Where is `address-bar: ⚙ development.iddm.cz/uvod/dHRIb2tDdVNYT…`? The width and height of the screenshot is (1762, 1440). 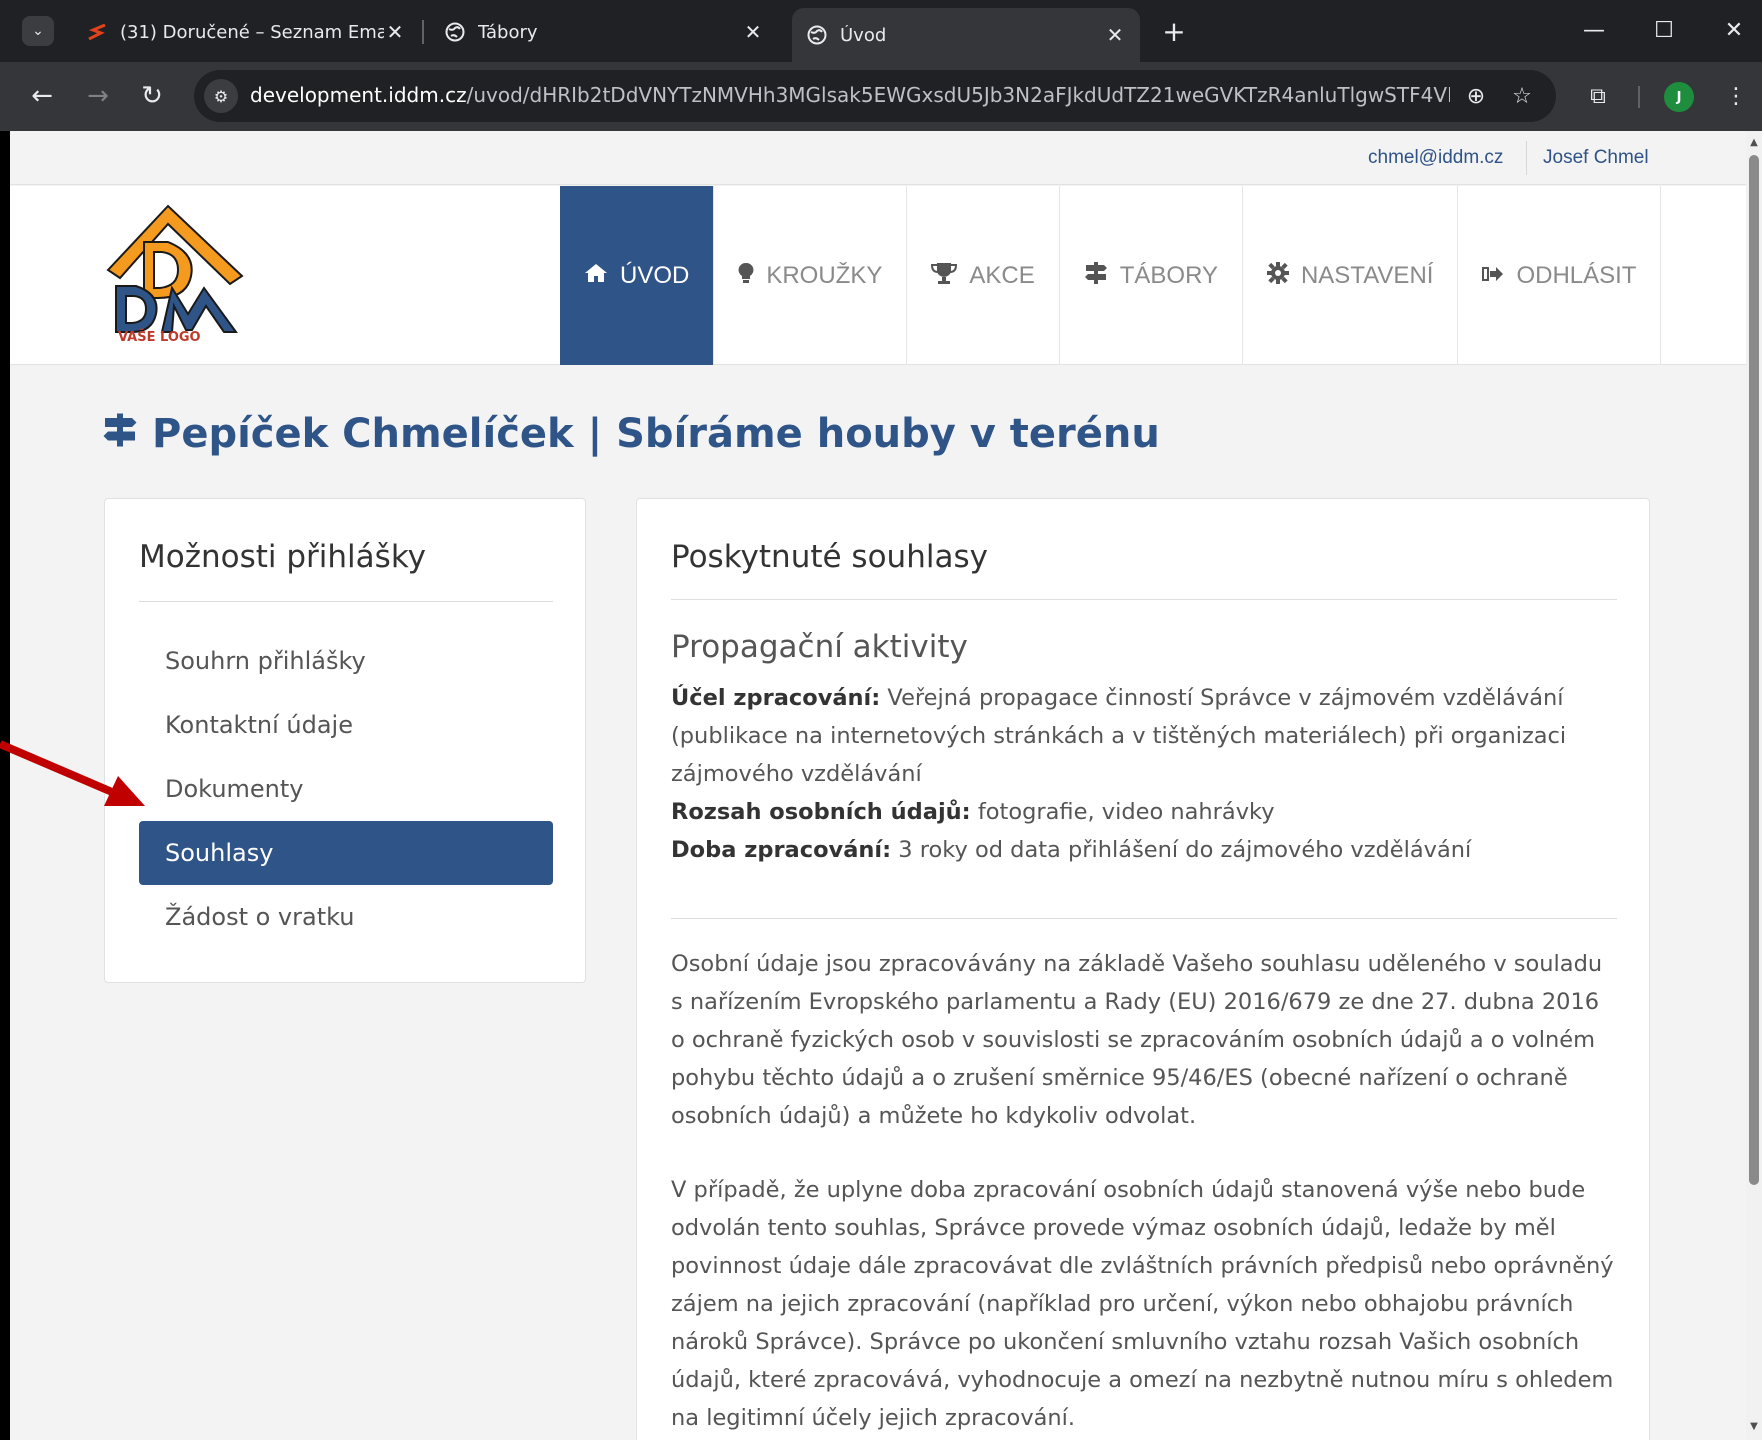 address-bar: ⚙ development.iddm.cz/uvod/dHRIb2tDdVNYT… is located at coordinates (875, 96).